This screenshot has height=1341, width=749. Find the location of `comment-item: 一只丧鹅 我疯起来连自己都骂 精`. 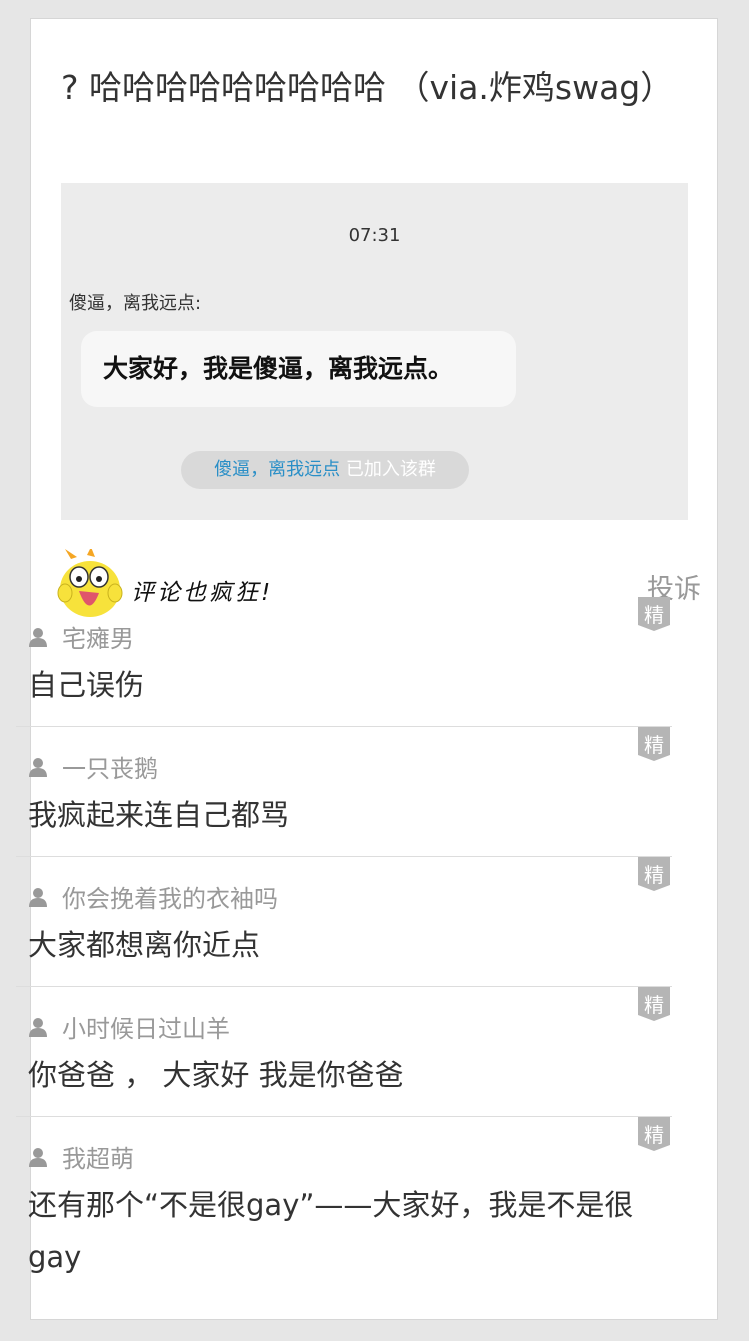

comment-item: 一只丧鹅 我疯起来连自己都骂 精 is located at coordinates (344, 792).